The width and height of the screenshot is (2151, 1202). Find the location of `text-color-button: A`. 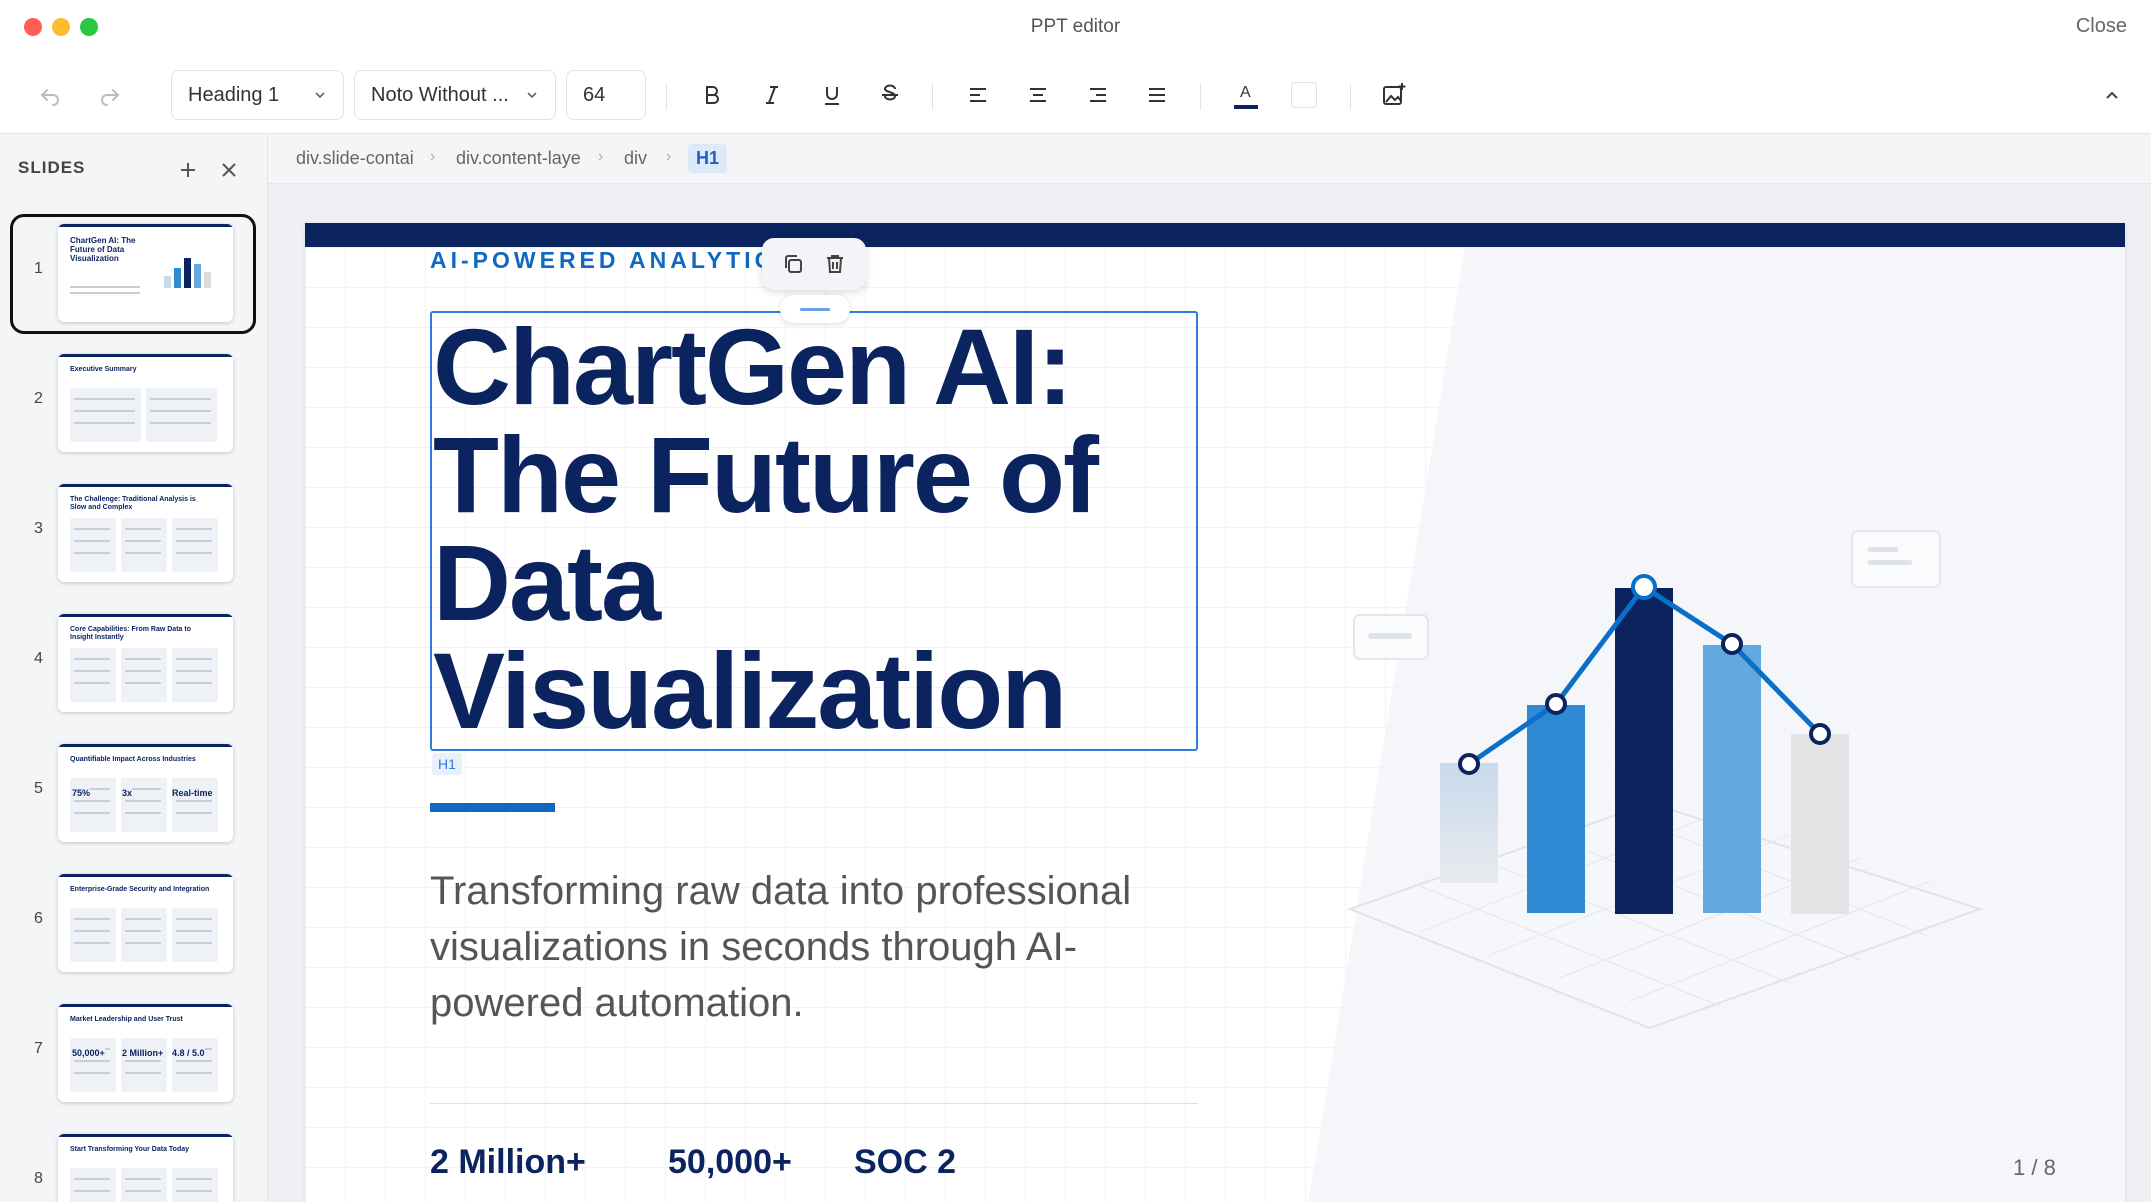

text-color-button: A is located at coordinates (1246, 95).